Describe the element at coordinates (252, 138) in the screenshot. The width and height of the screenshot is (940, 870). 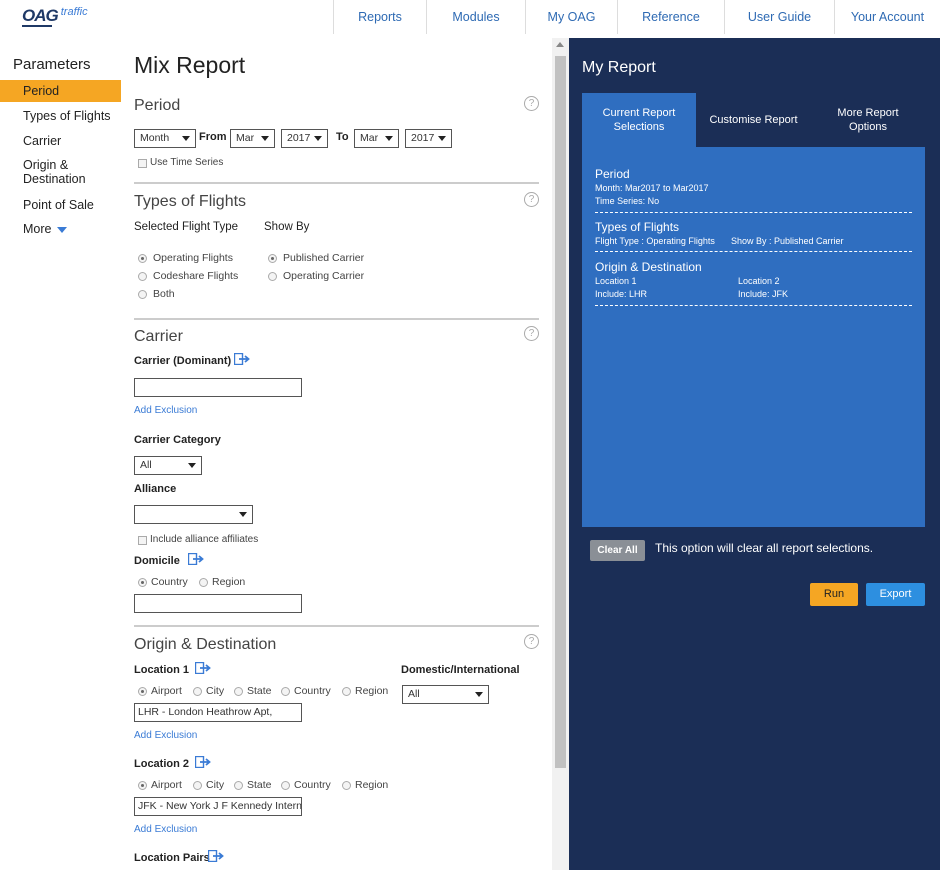
I see `from-month-select: Mar` at that location.